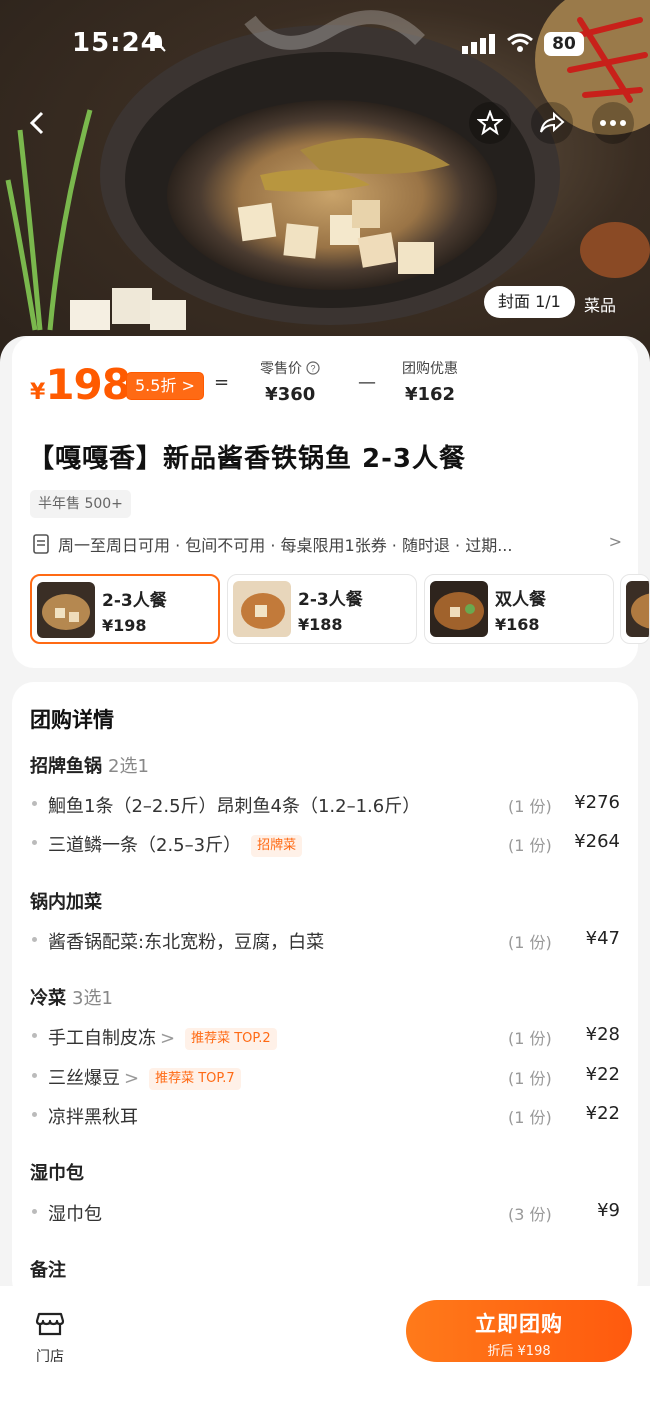 This screenshot has width=650, height=1409. What do you see at coordinates (325, 1347) in the screenshot?
I see `bottom-action-bar: 门店 立即团购 折后 ¥198` at bounding box center [325, 1347].